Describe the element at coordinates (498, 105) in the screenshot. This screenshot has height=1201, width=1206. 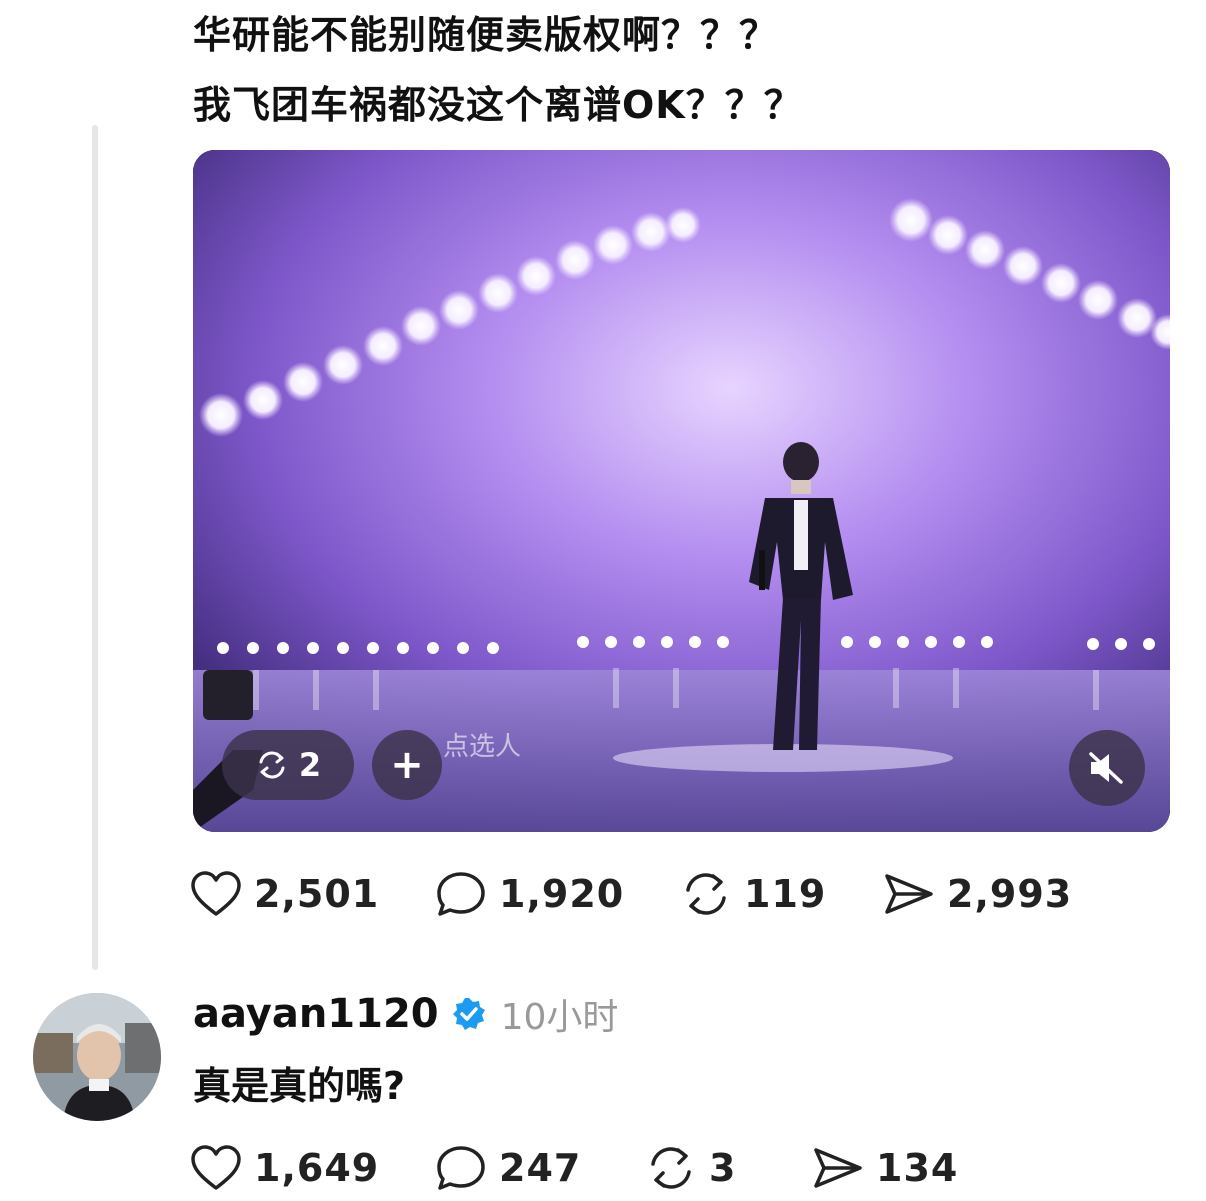
I see `post-text-line-2: 我飞团车祸都没这个离谱OK？？？` at that location.